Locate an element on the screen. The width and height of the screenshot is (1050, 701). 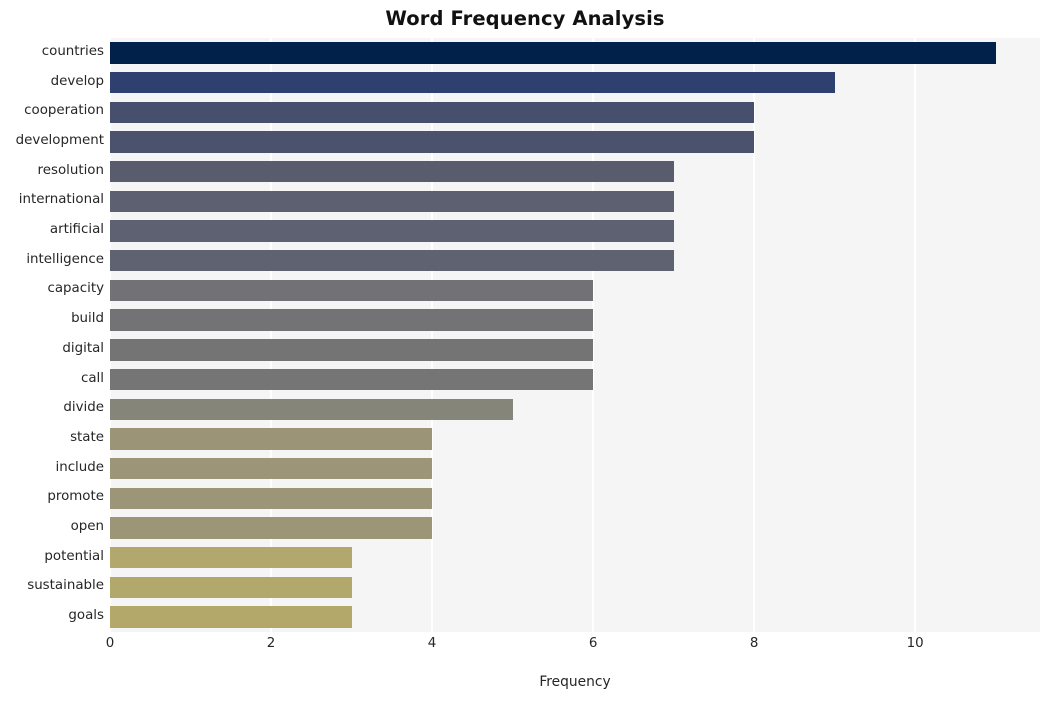
y-tick-label: build is located at coordinates (87, 319).